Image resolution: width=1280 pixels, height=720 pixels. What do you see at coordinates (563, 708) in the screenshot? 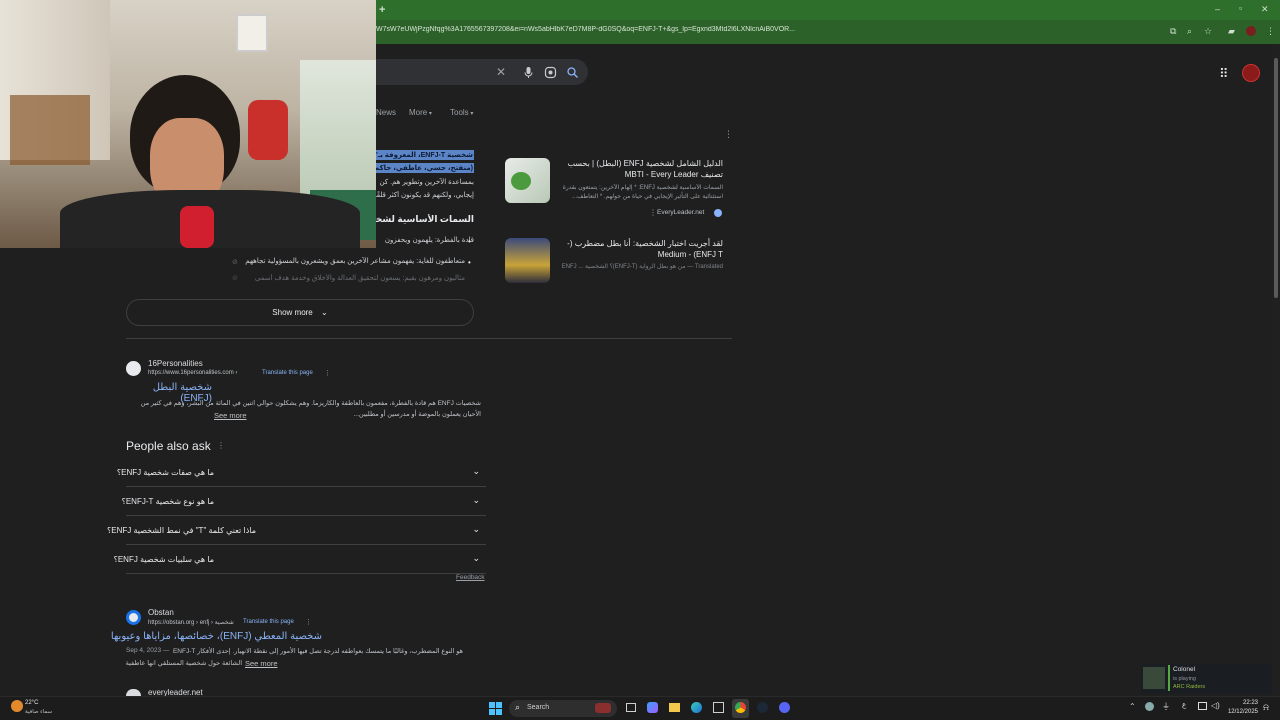
I see `taskbar-search: ⌕ Search` at bounding box center [563, 708].